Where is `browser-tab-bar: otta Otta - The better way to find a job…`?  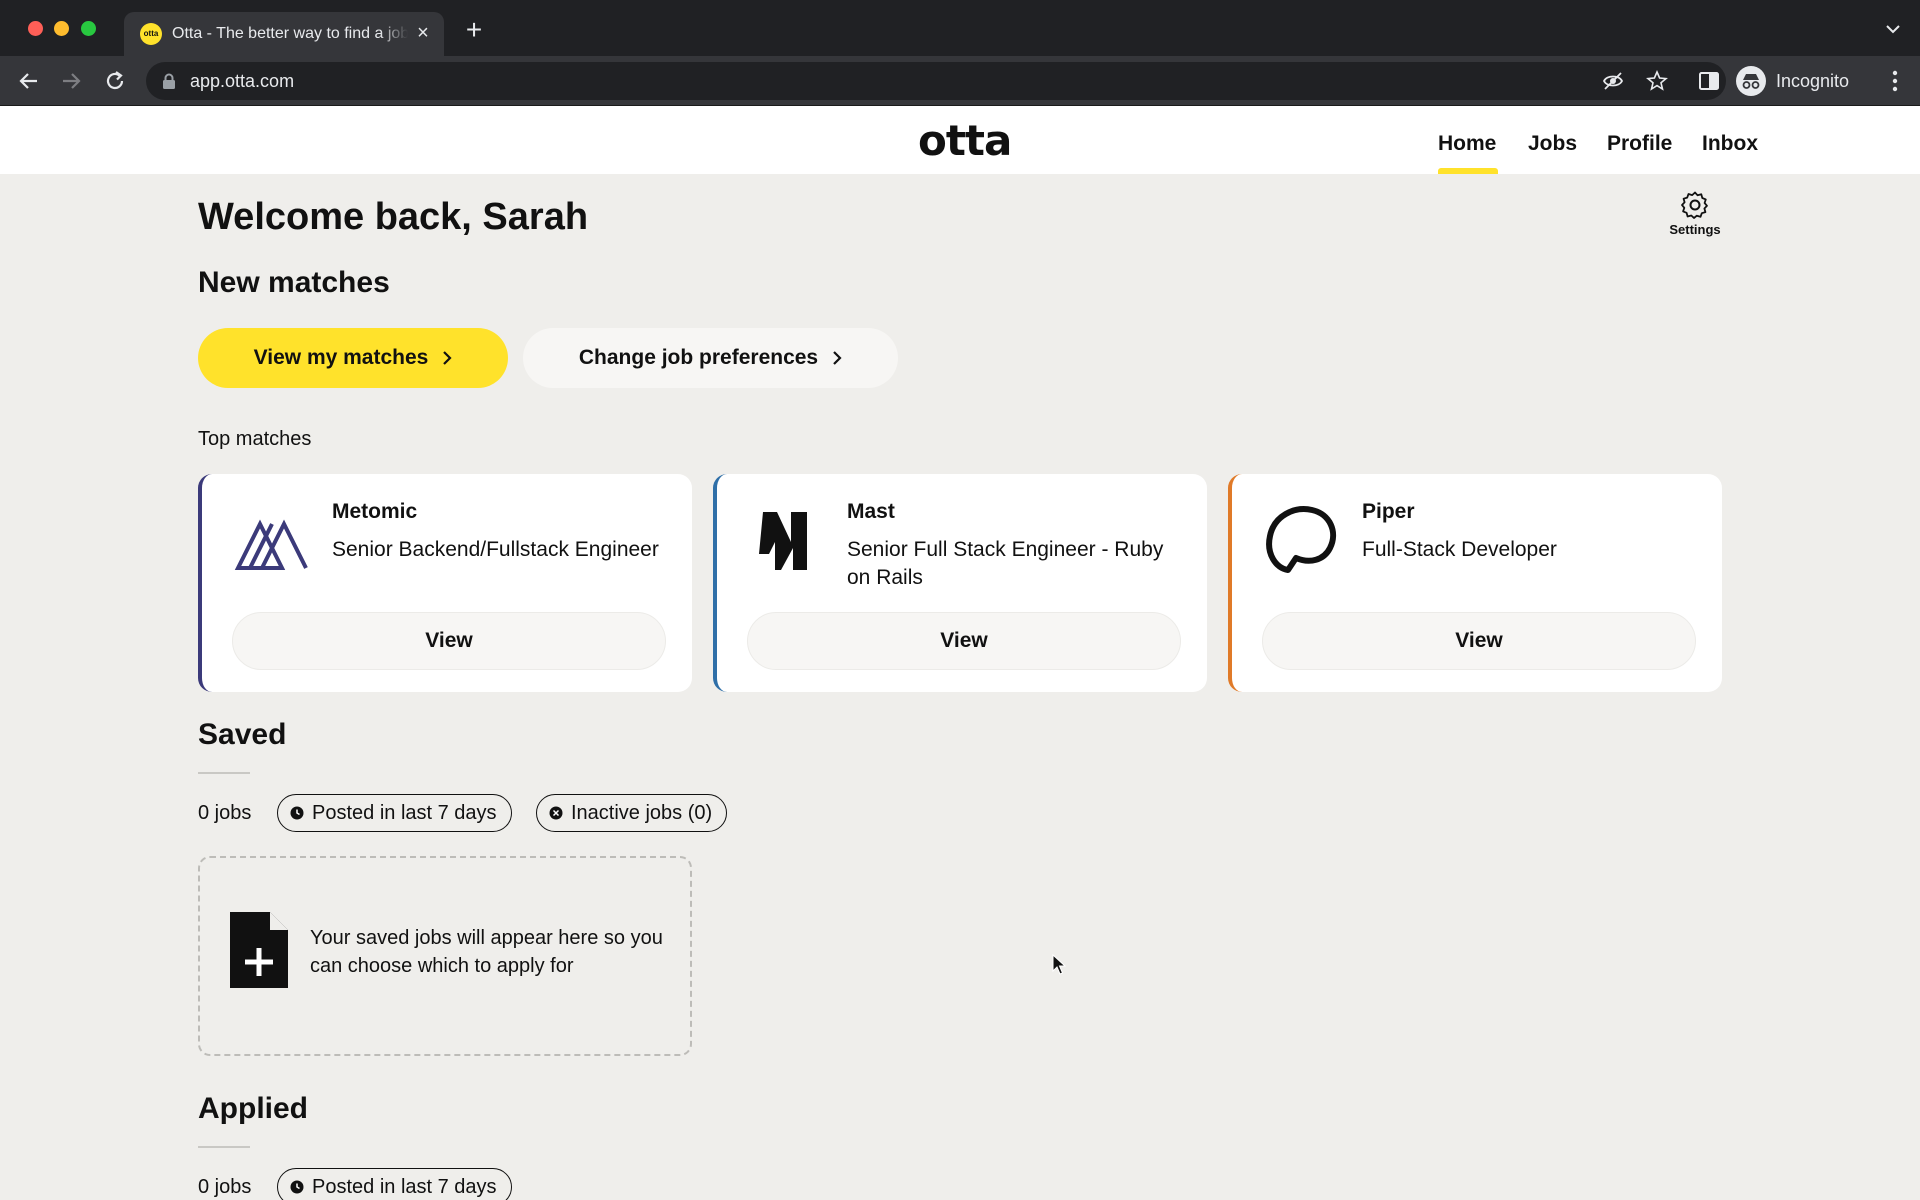 browser-tab-bar: otta Otta - The better way to find a job… is located at coordinates (960, 28).